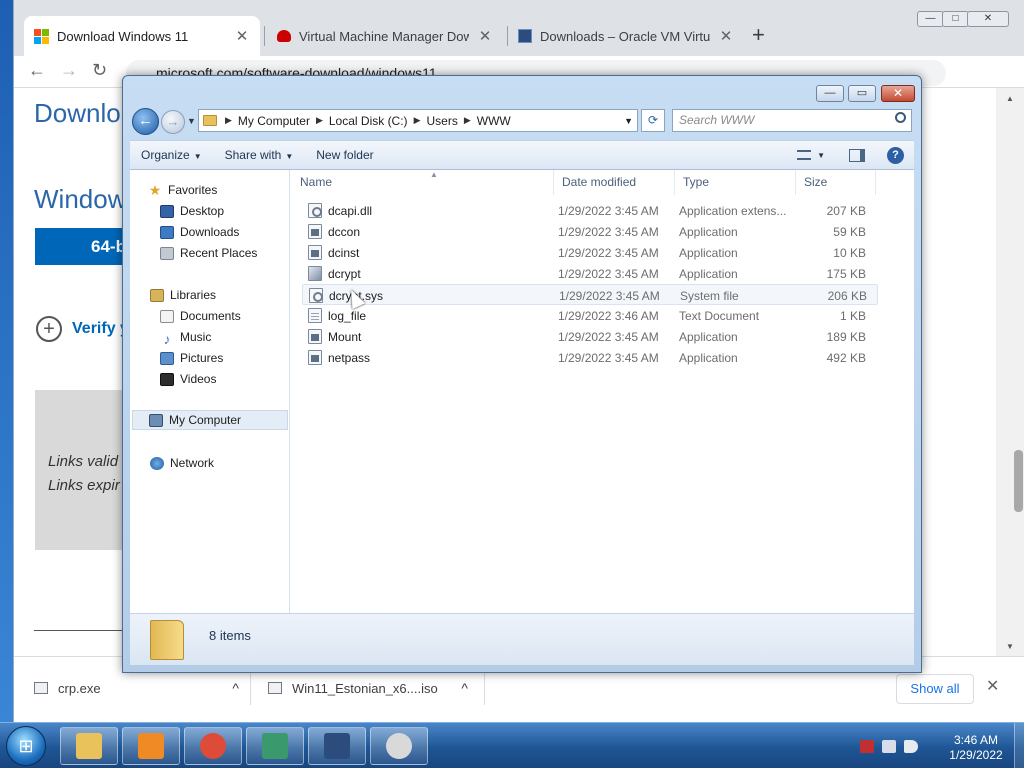 The image size is (1024, 768). What do you see at coordinates (846, 274) in the screenshot?
I see `file-size: 175 KB` at bounding box center [846, 274].